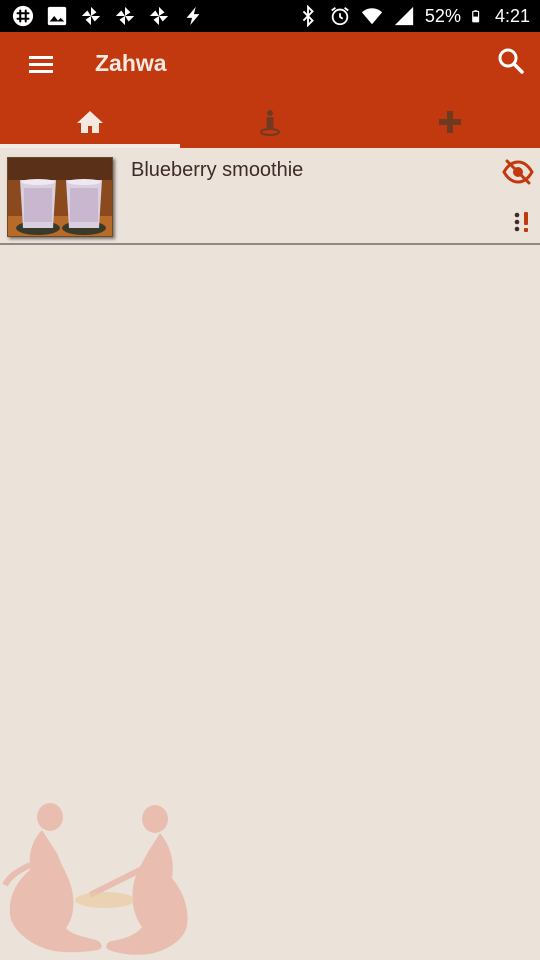  What do you see at coordinates (518, 172) in the screenshot?
I see `eye-off-icon` at bounding box center [518, 172].